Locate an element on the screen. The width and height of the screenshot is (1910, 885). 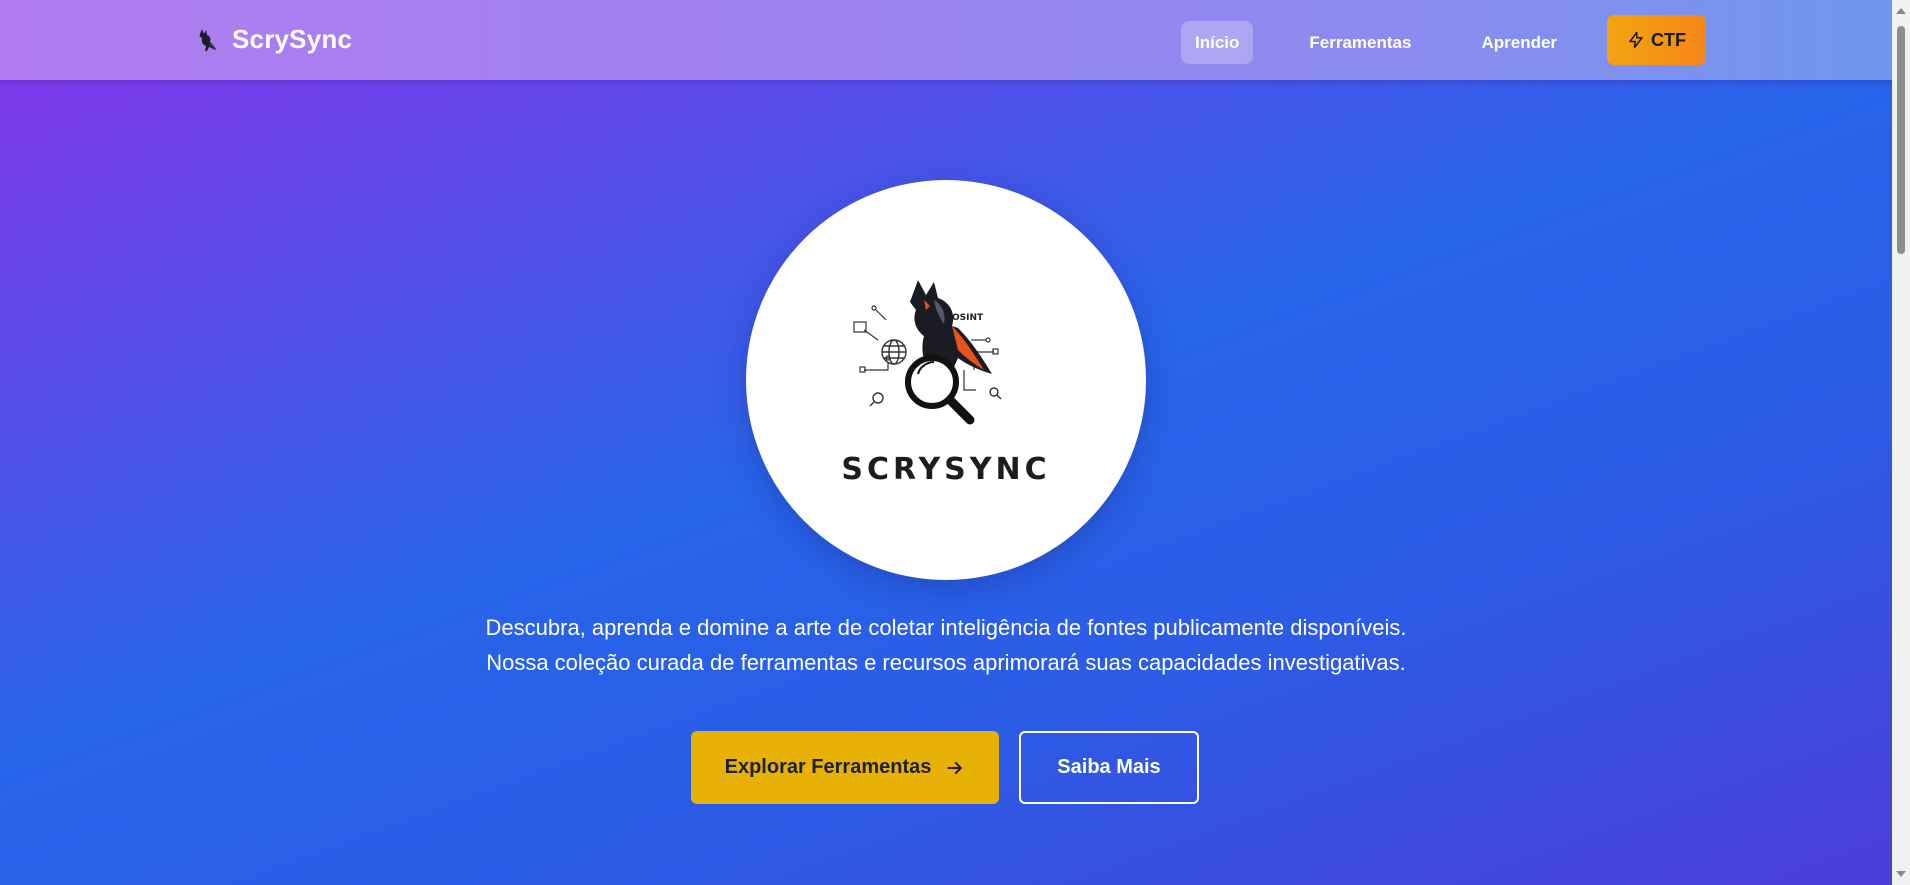
lightning-bolt-icon is located at coordinates (1636, 40).